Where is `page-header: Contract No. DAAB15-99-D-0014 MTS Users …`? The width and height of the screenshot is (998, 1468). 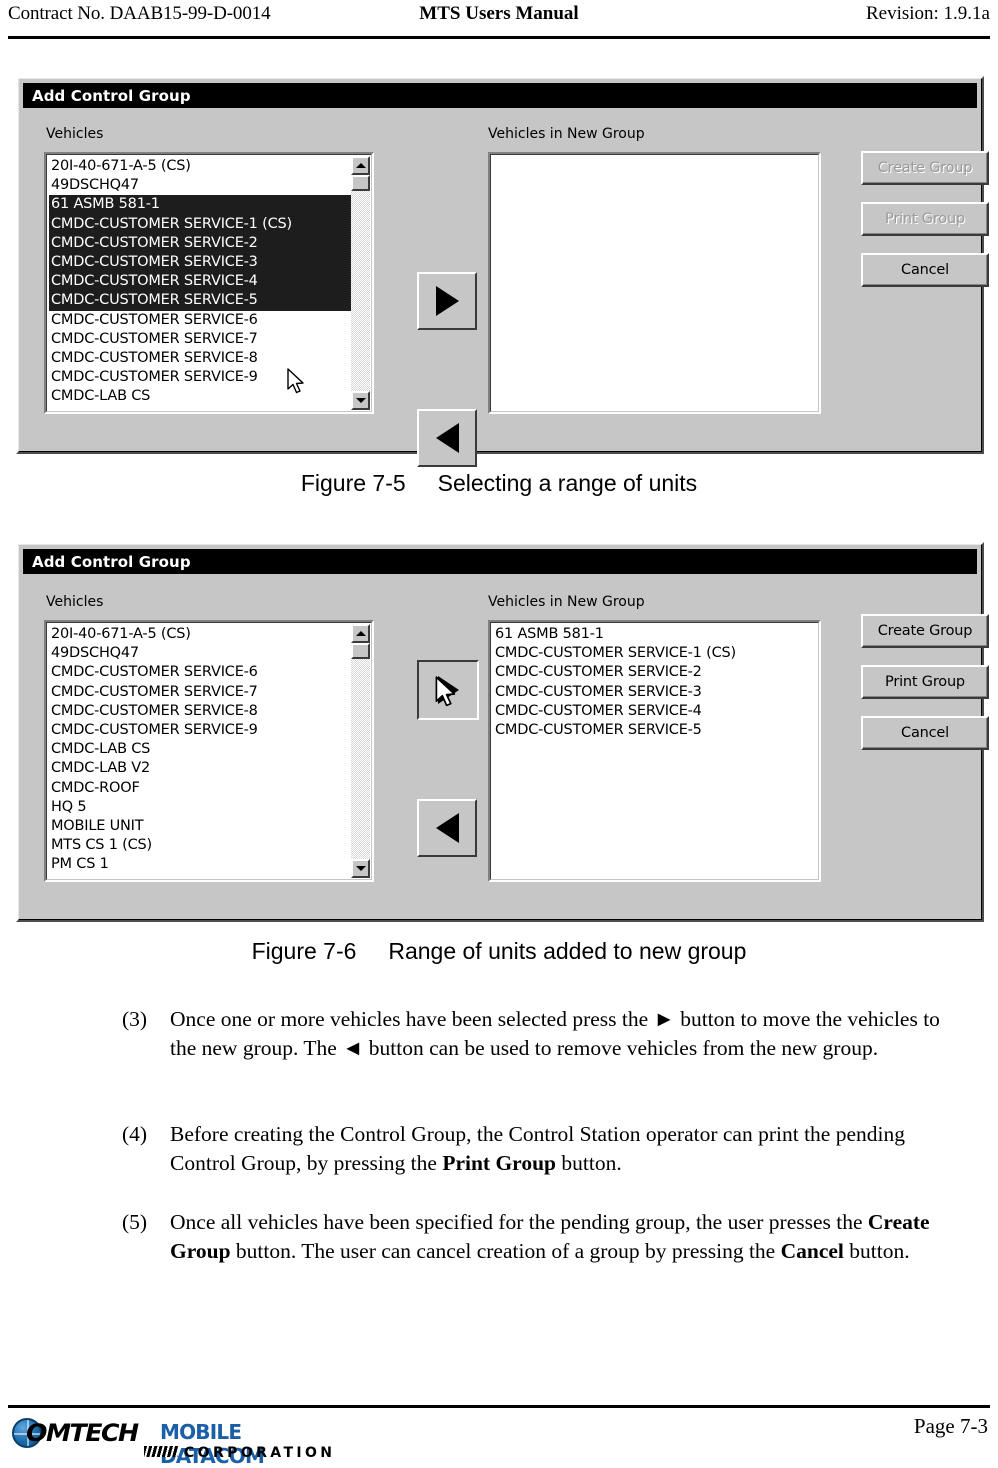
page-header: Contract No. DAAB15-99-D-0014 MTS Users … is located at coordinates (499, 20).